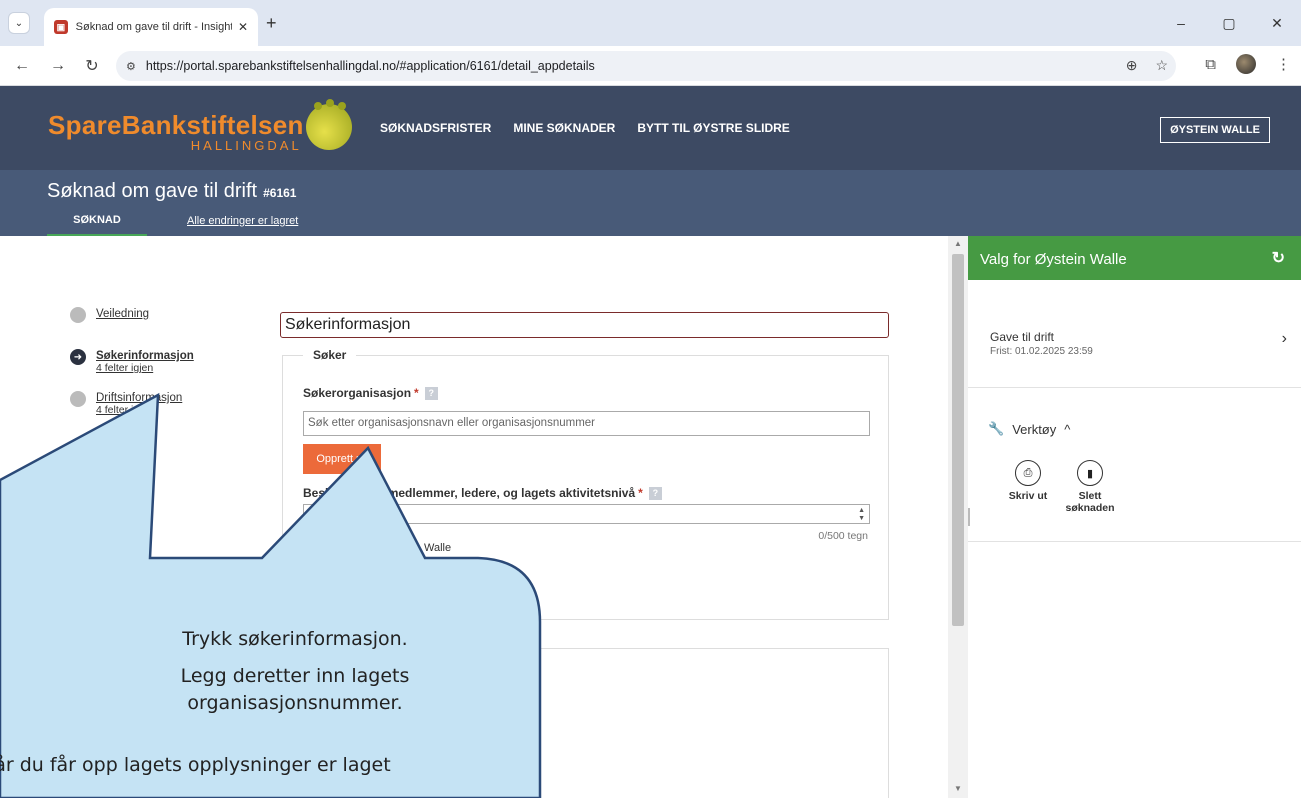 The height and width of the screenshot is (798, 1301). Describe the element at coordinates (438, 548) in the screenshot. I see `contact-name: Walle` at that location.